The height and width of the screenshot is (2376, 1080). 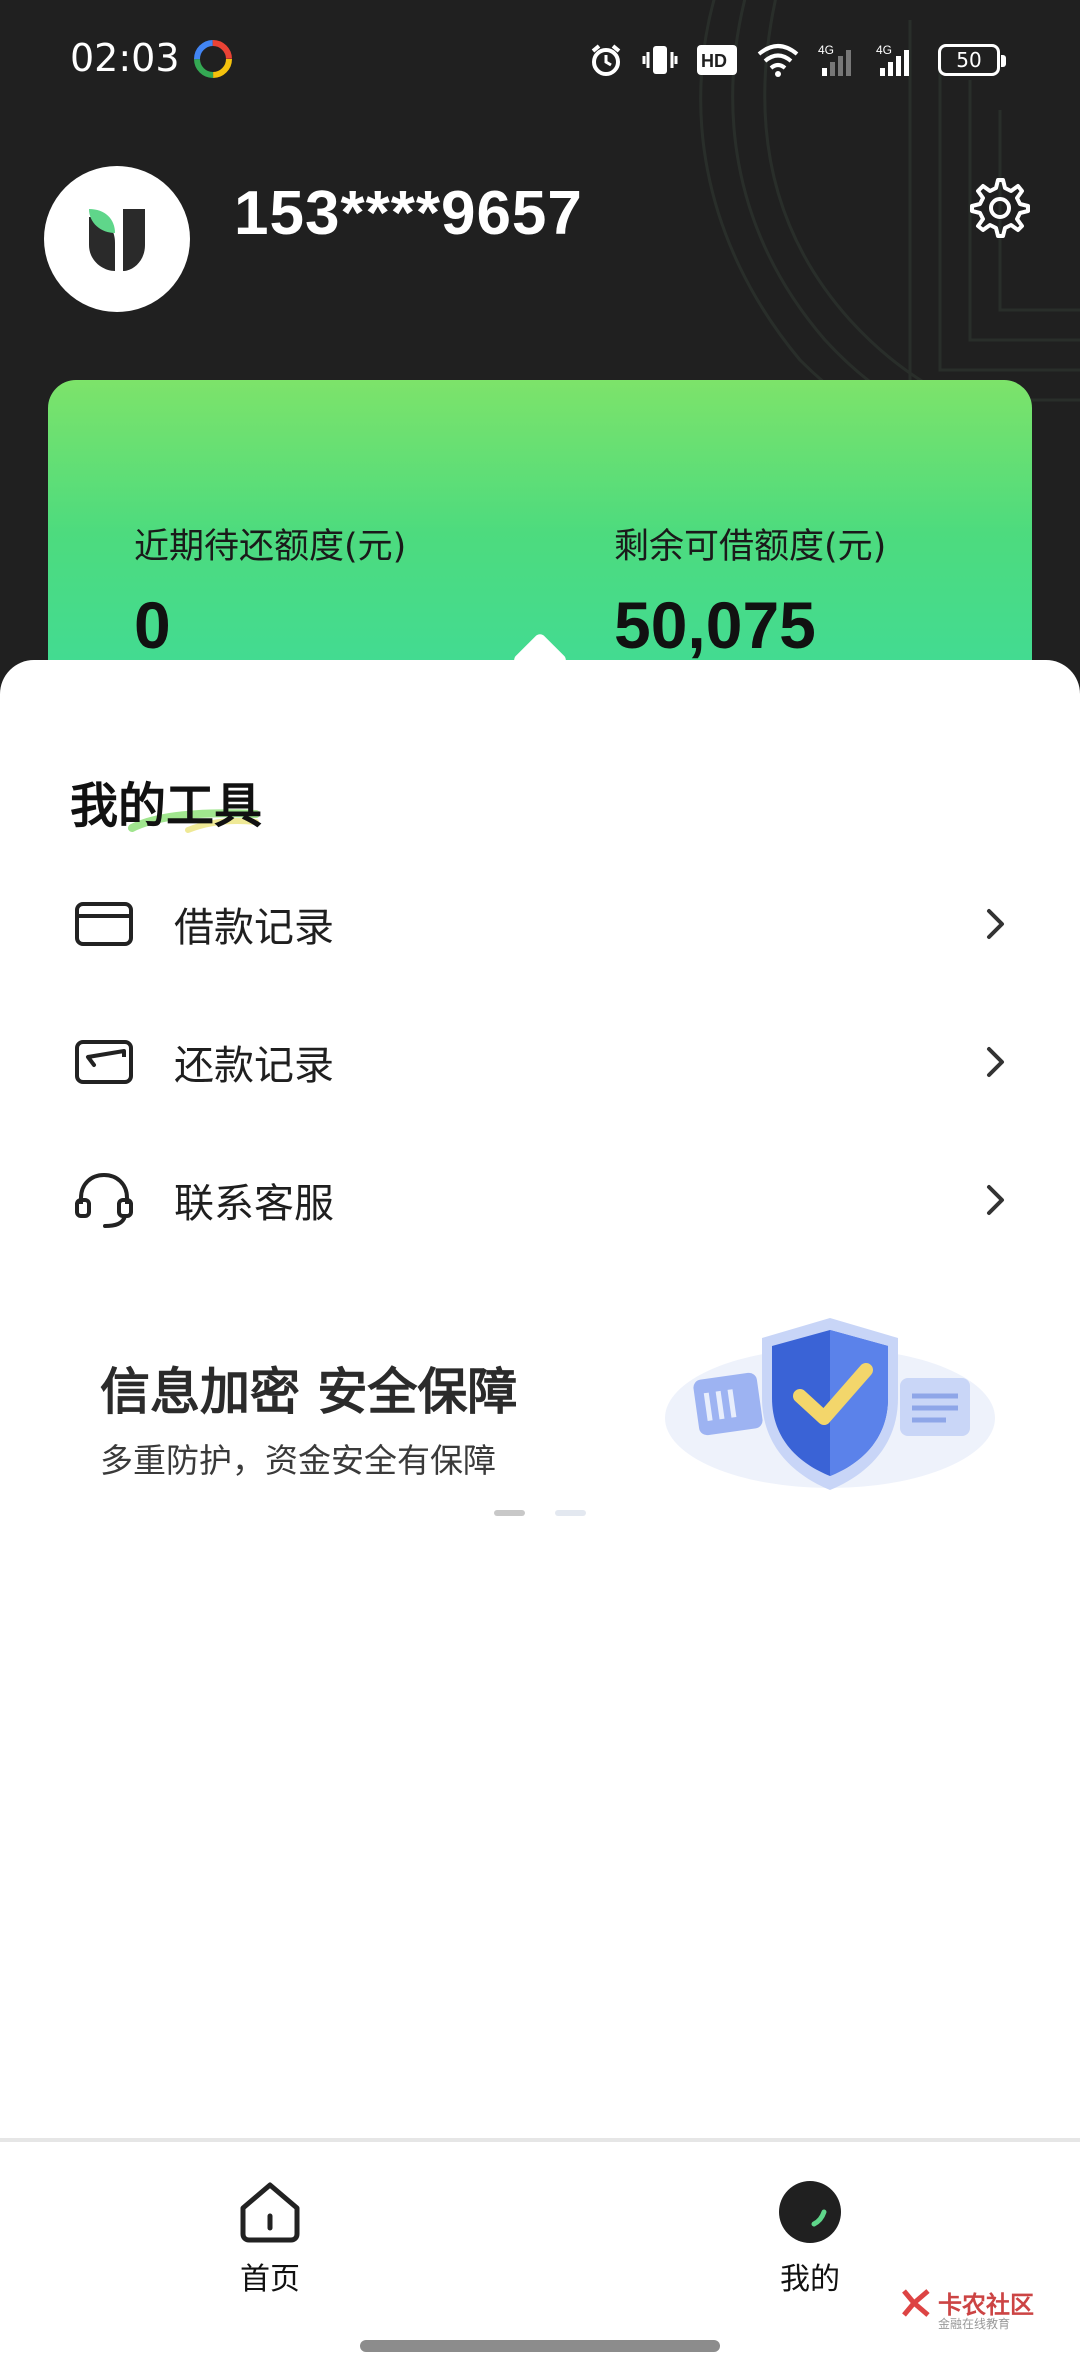 What do you see at coordinates (969, 60) in the screenshot?
I see `battery-level: 50` at bounding box center [969, 60].